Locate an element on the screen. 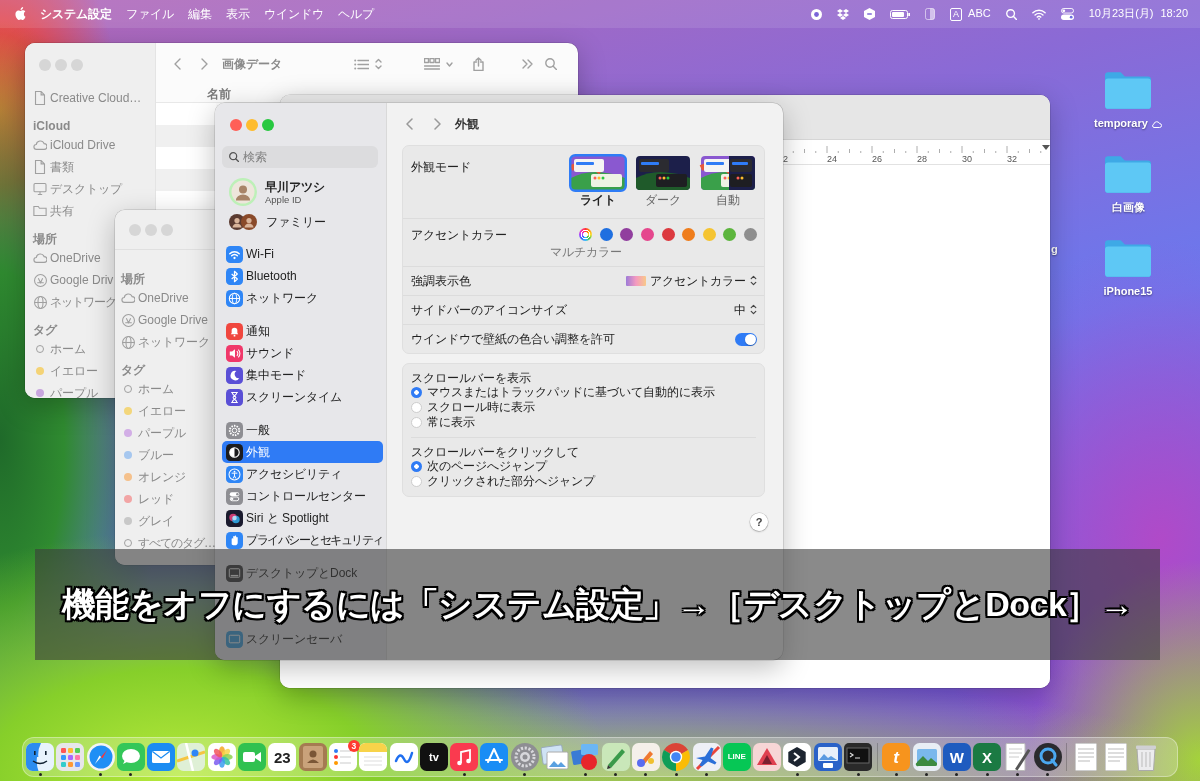 The width and height of the screenshot is (1200, 781). sidebar-item: Google Drive is located at coordinates (163, 320).